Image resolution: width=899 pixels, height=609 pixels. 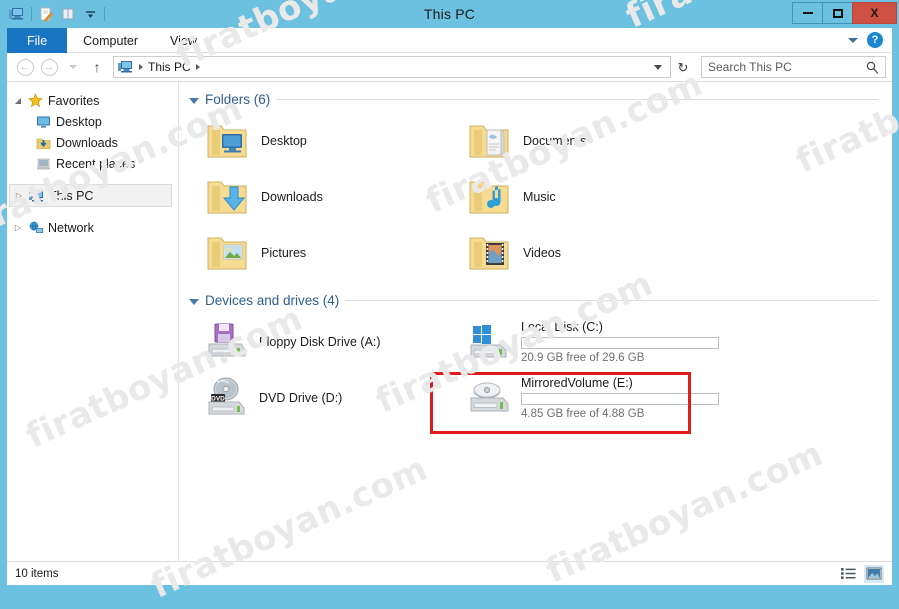 I want to click on svg-text: DVD, so click(x=218, y=398).